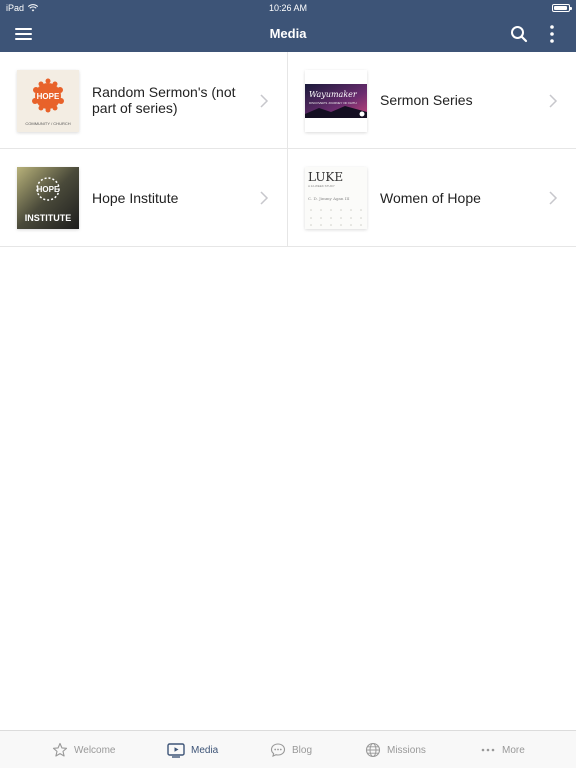 The height and width of the screenshot is (768, 576). Describe the element at coordinates (291, 749) in the screenshot. I see `tab-blog: Blog` at that location.